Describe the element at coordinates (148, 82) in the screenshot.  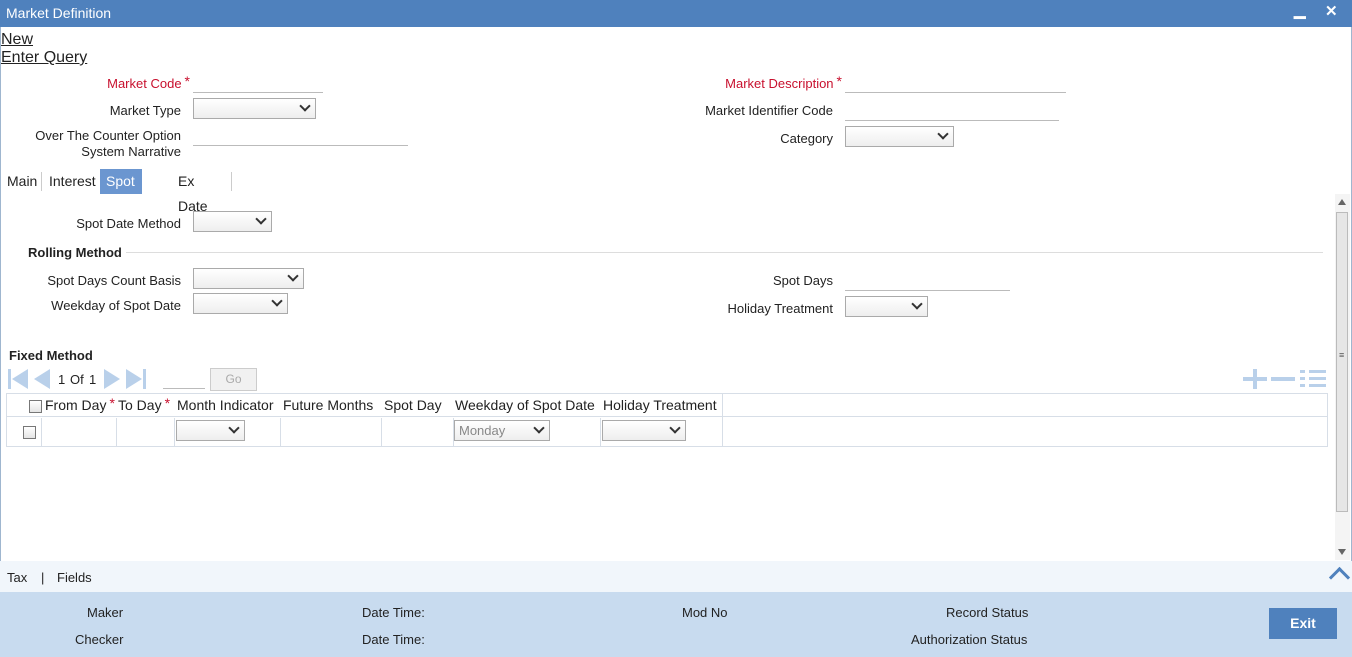
I see `market-code-label: Market Code *` at that location.